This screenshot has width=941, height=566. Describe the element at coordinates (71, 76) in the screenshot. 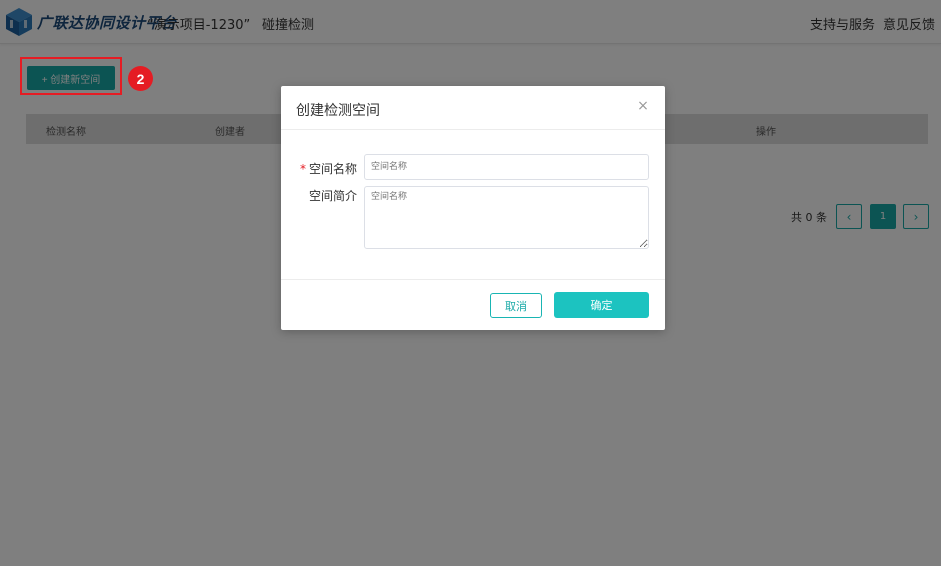

I see `highlight-box` at that location.